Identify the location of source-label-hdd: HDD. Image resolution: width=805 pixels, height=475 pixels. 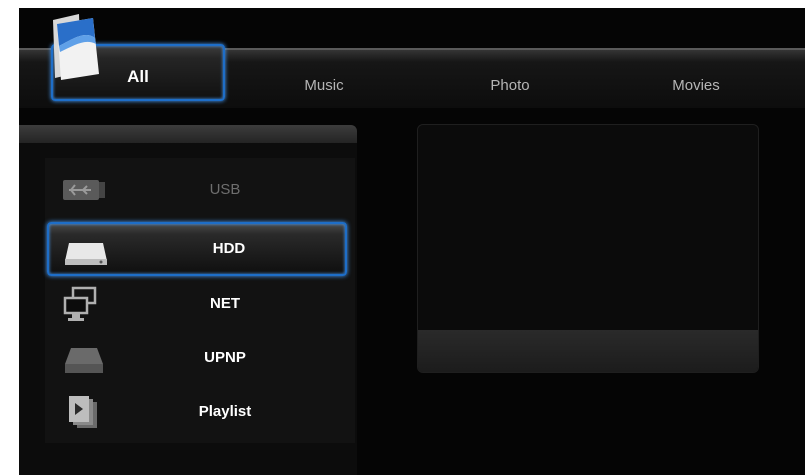
(229, 248).